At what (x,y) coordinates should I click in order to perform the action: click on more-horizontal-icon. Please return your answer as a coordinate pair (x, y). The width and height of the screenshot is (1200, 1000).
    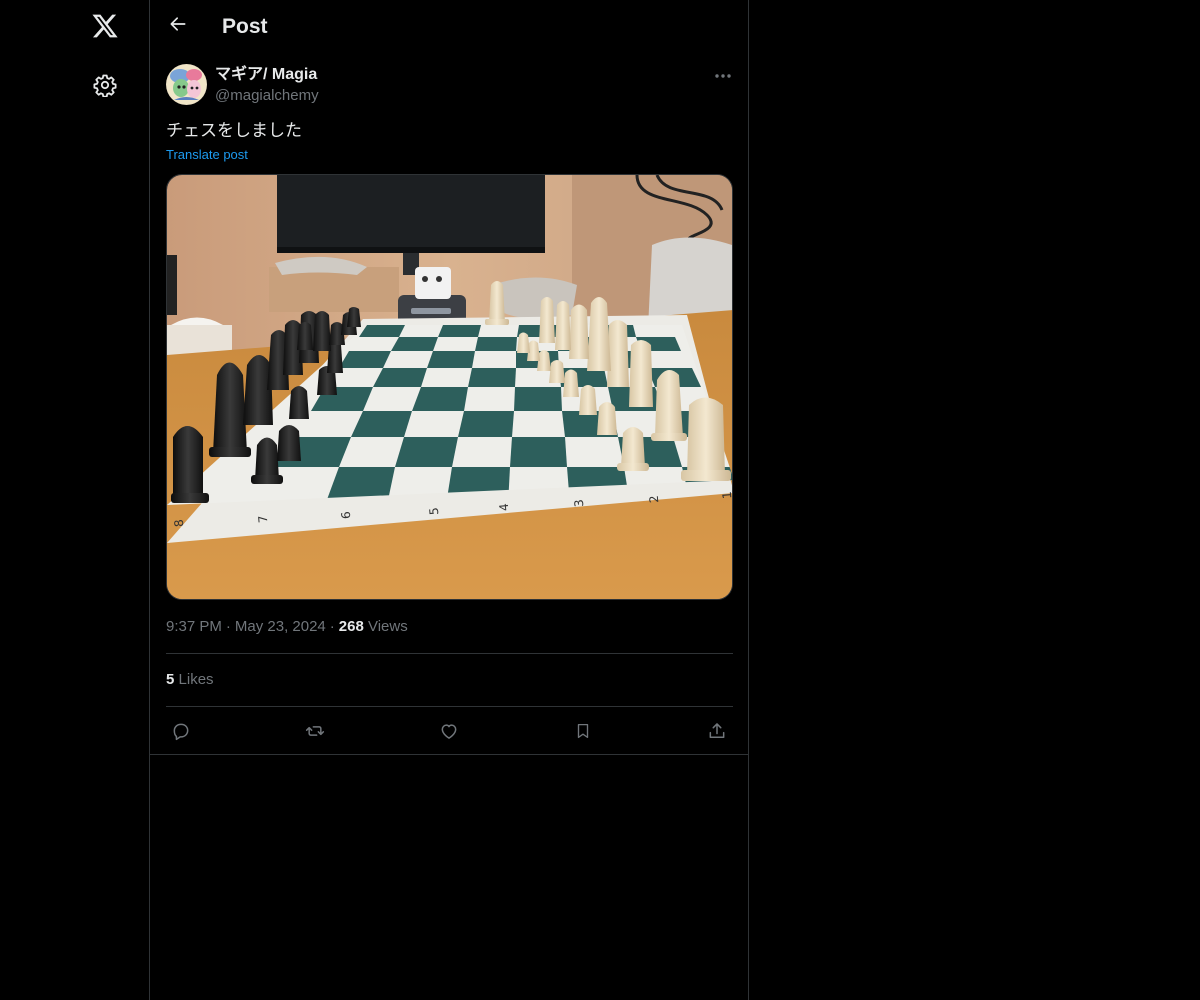
    Looking at the image, I should click on (723, 75).